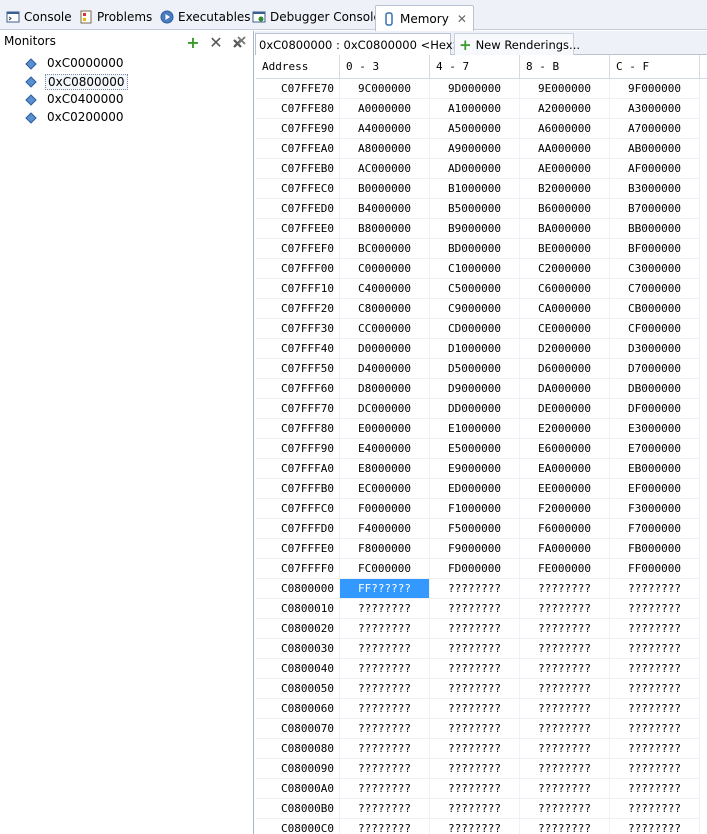 The width and height of the screenshot is (707, 834). Describe the element at coordinates (385, 249) in the screenshot. I see `memory-cell: BC000000` at that location.